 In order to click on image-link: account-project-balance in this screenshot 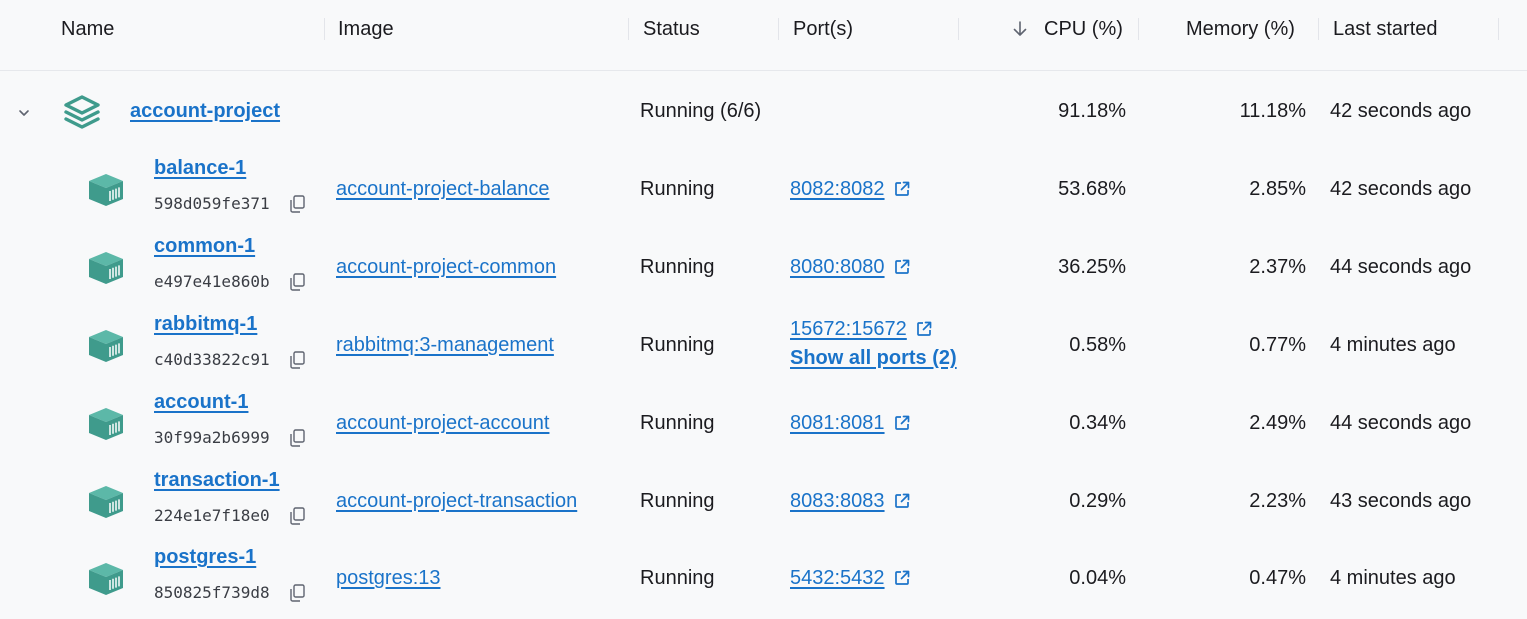, I will do `click(442, 189)`.